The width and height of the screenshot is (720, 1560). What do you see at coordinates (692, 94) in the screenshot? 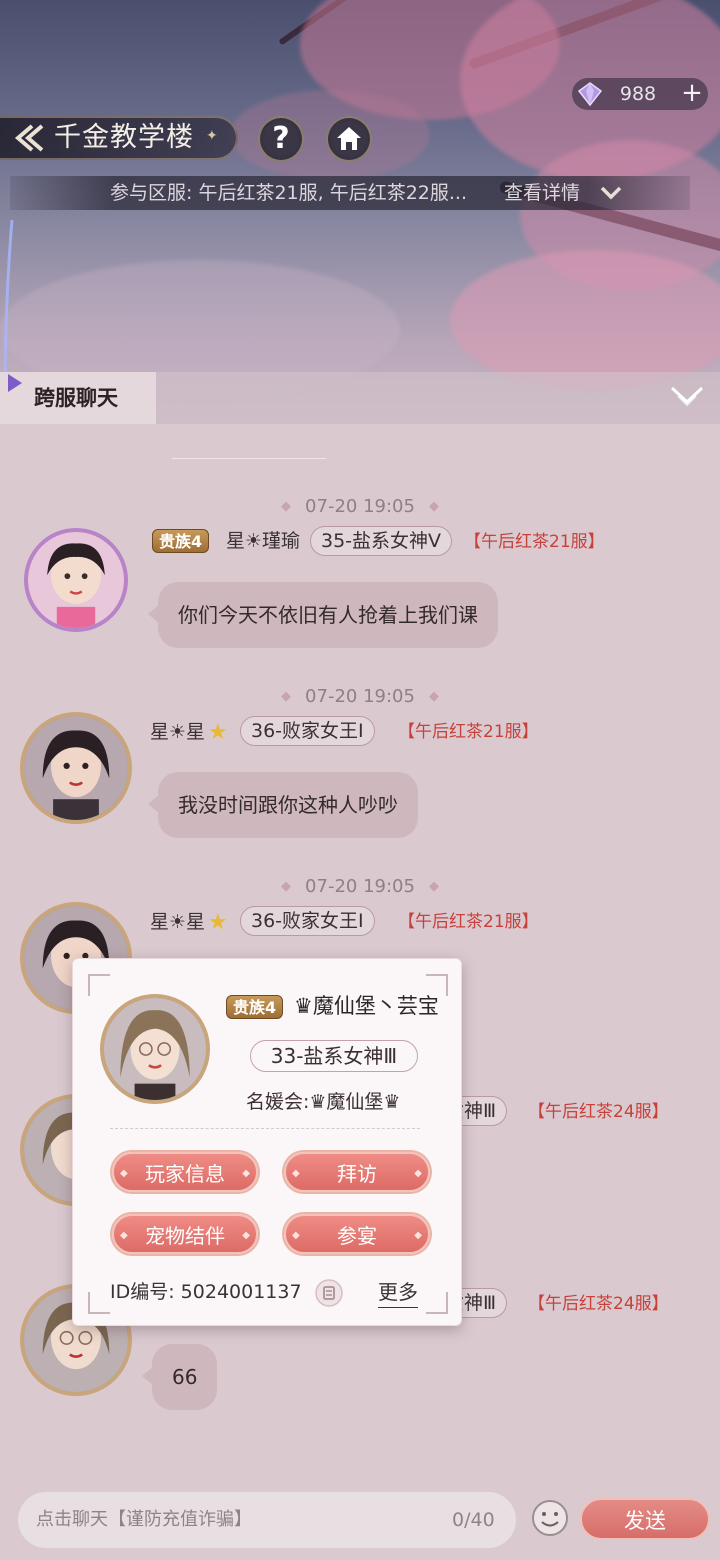
I see `add-gem-button: +` at bounding box center [692, 94].